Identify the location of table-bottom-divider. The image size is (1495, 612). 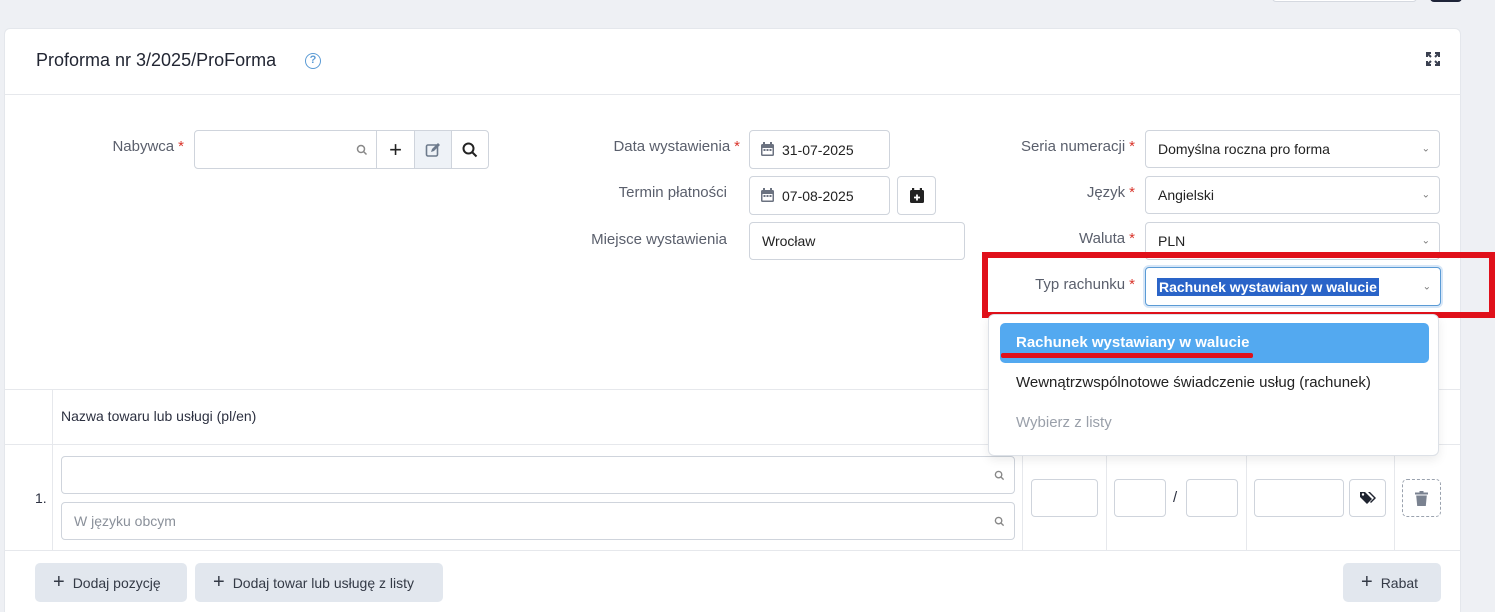
(732, 550).